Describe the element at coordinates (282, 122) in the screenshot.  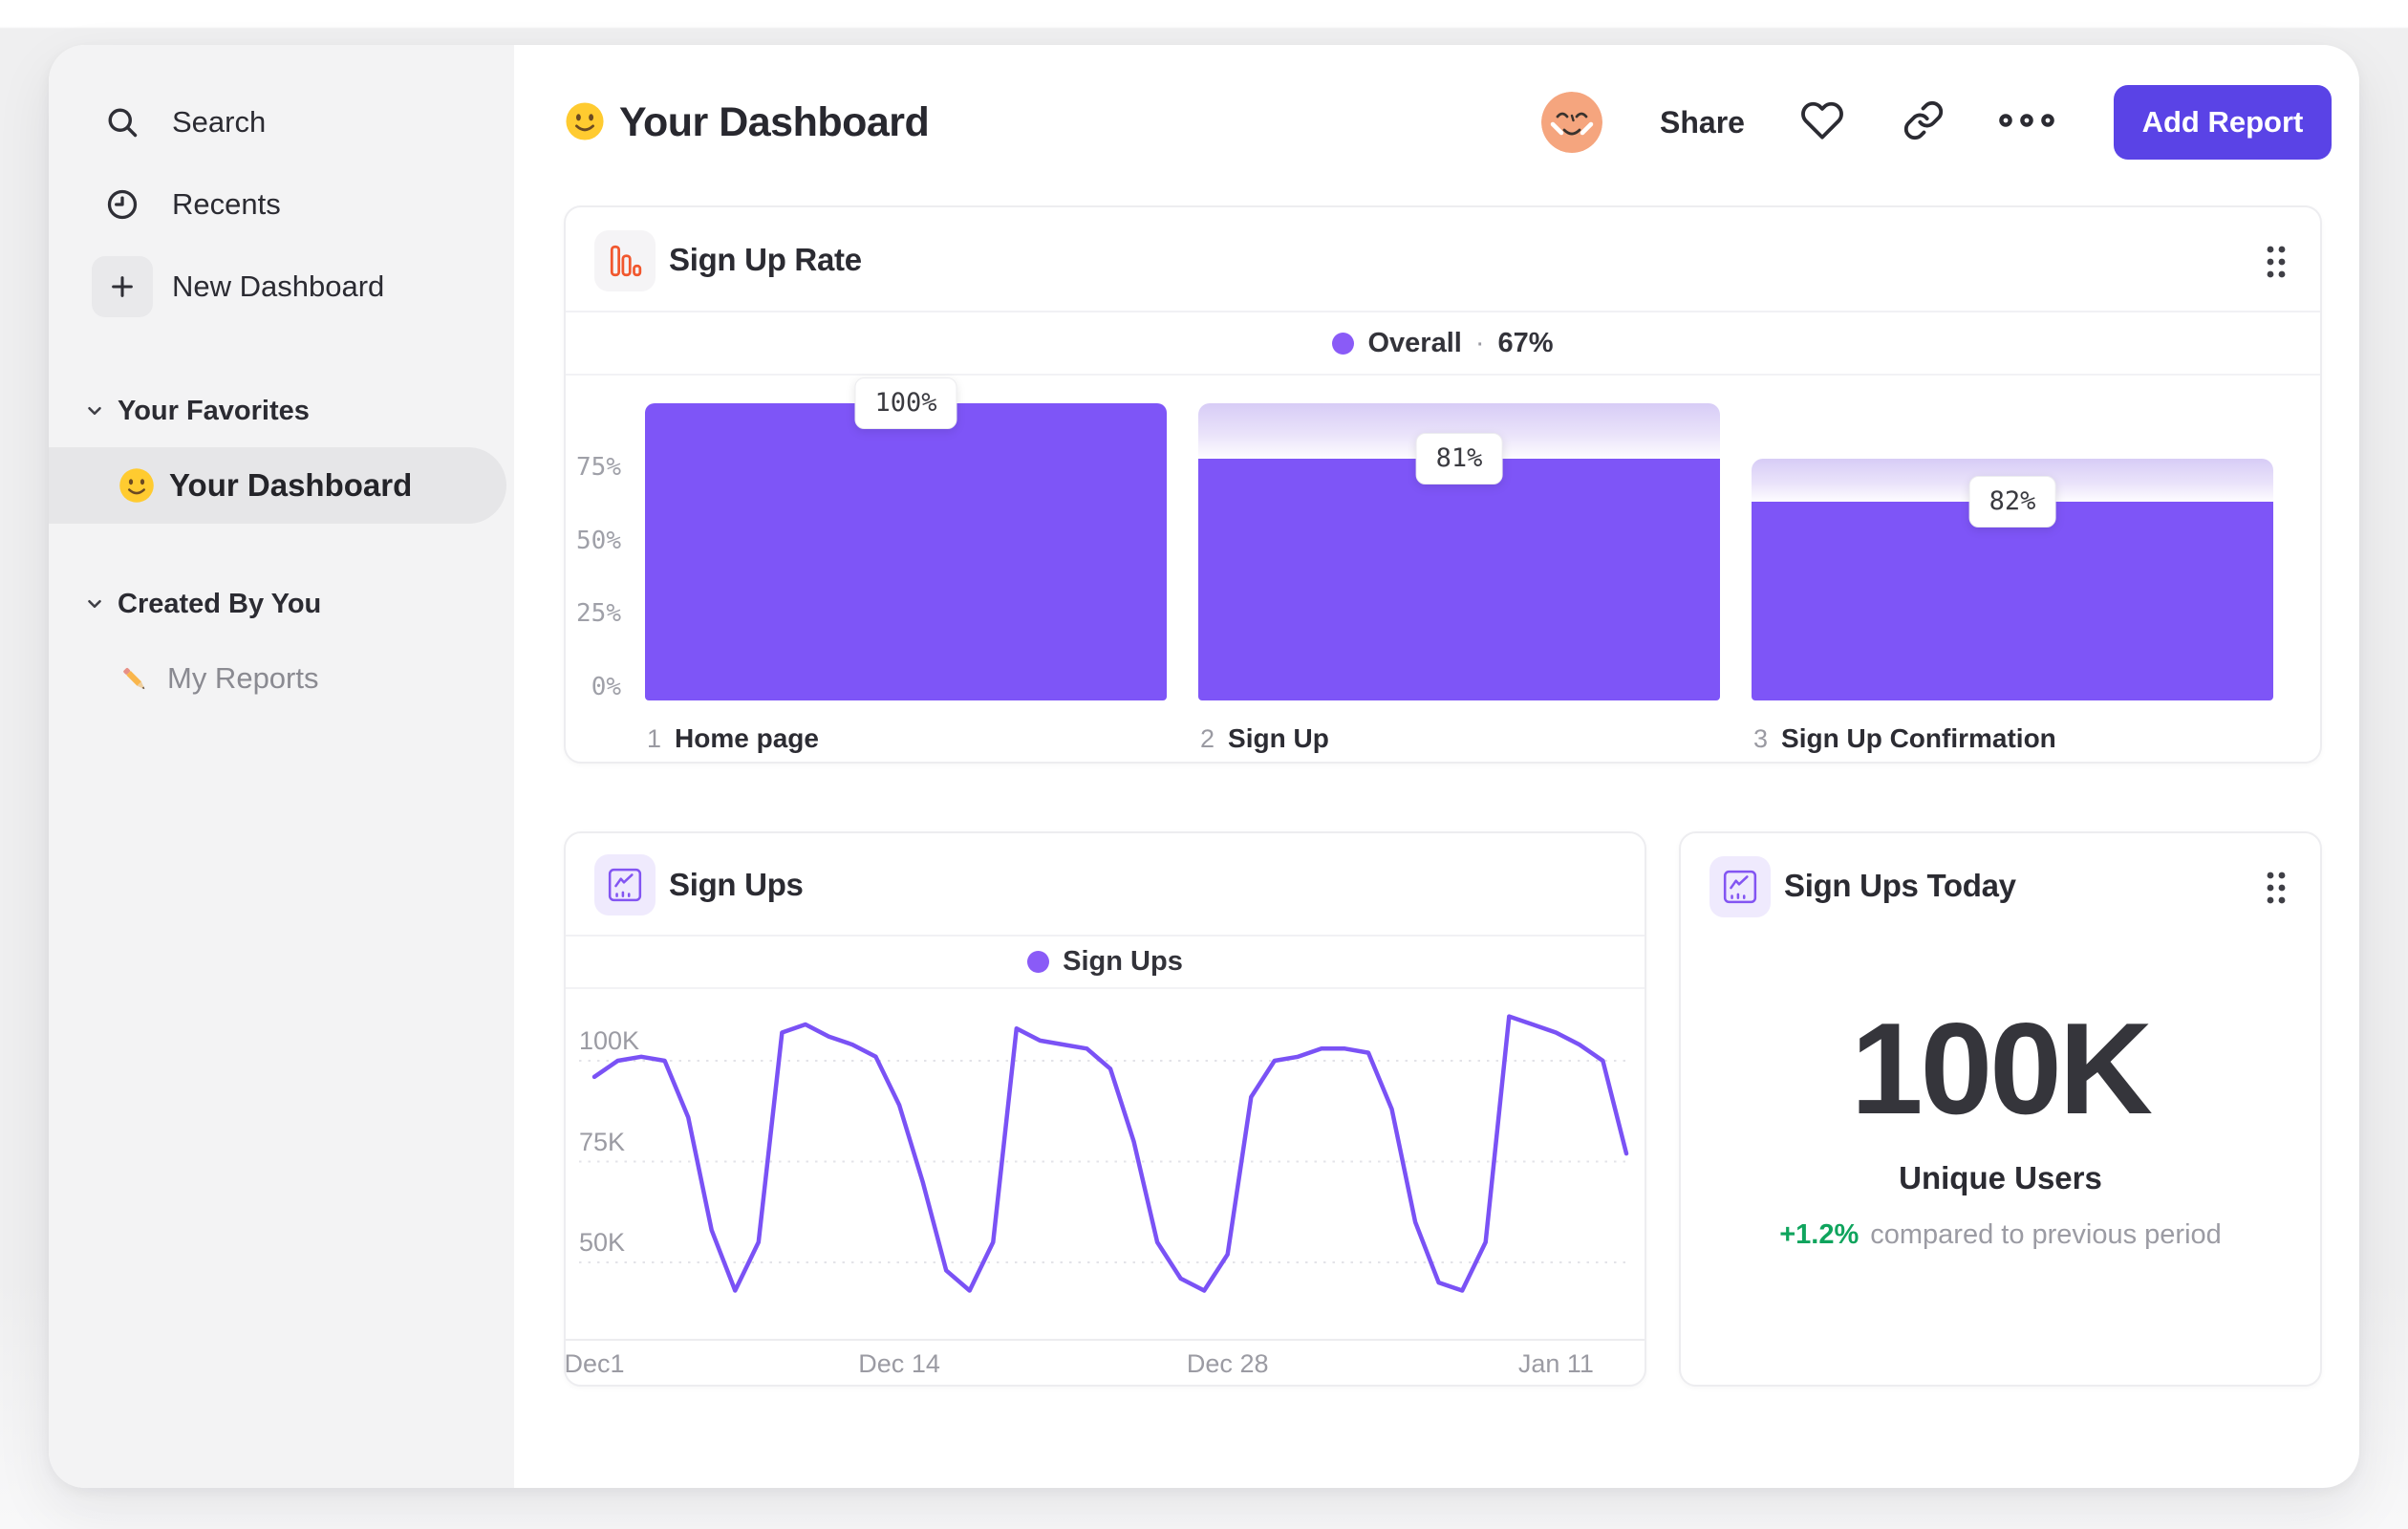
I see `sidebar-item-search: Search` at that location.